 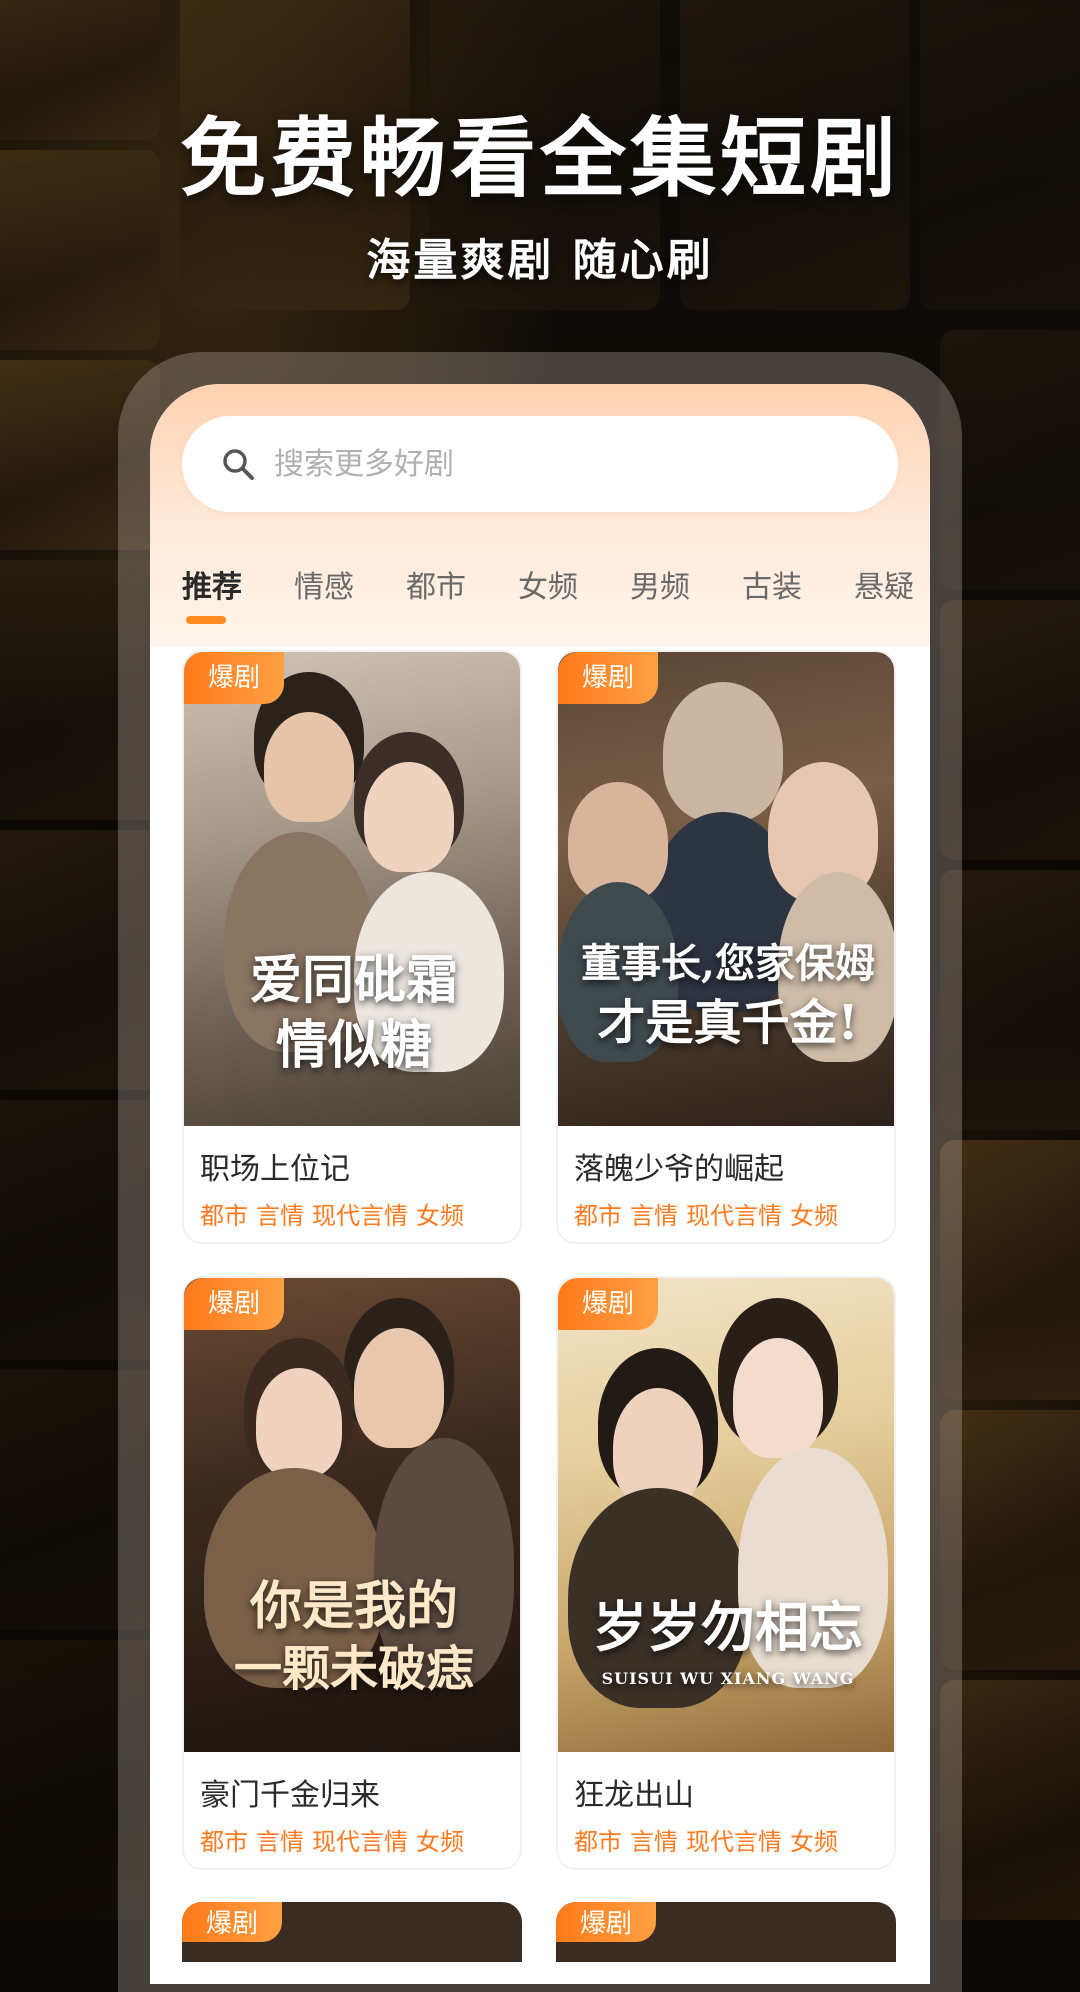 I want to click on poster-title-line1: 董事长,您家保姆, so click(x=728, y=963).